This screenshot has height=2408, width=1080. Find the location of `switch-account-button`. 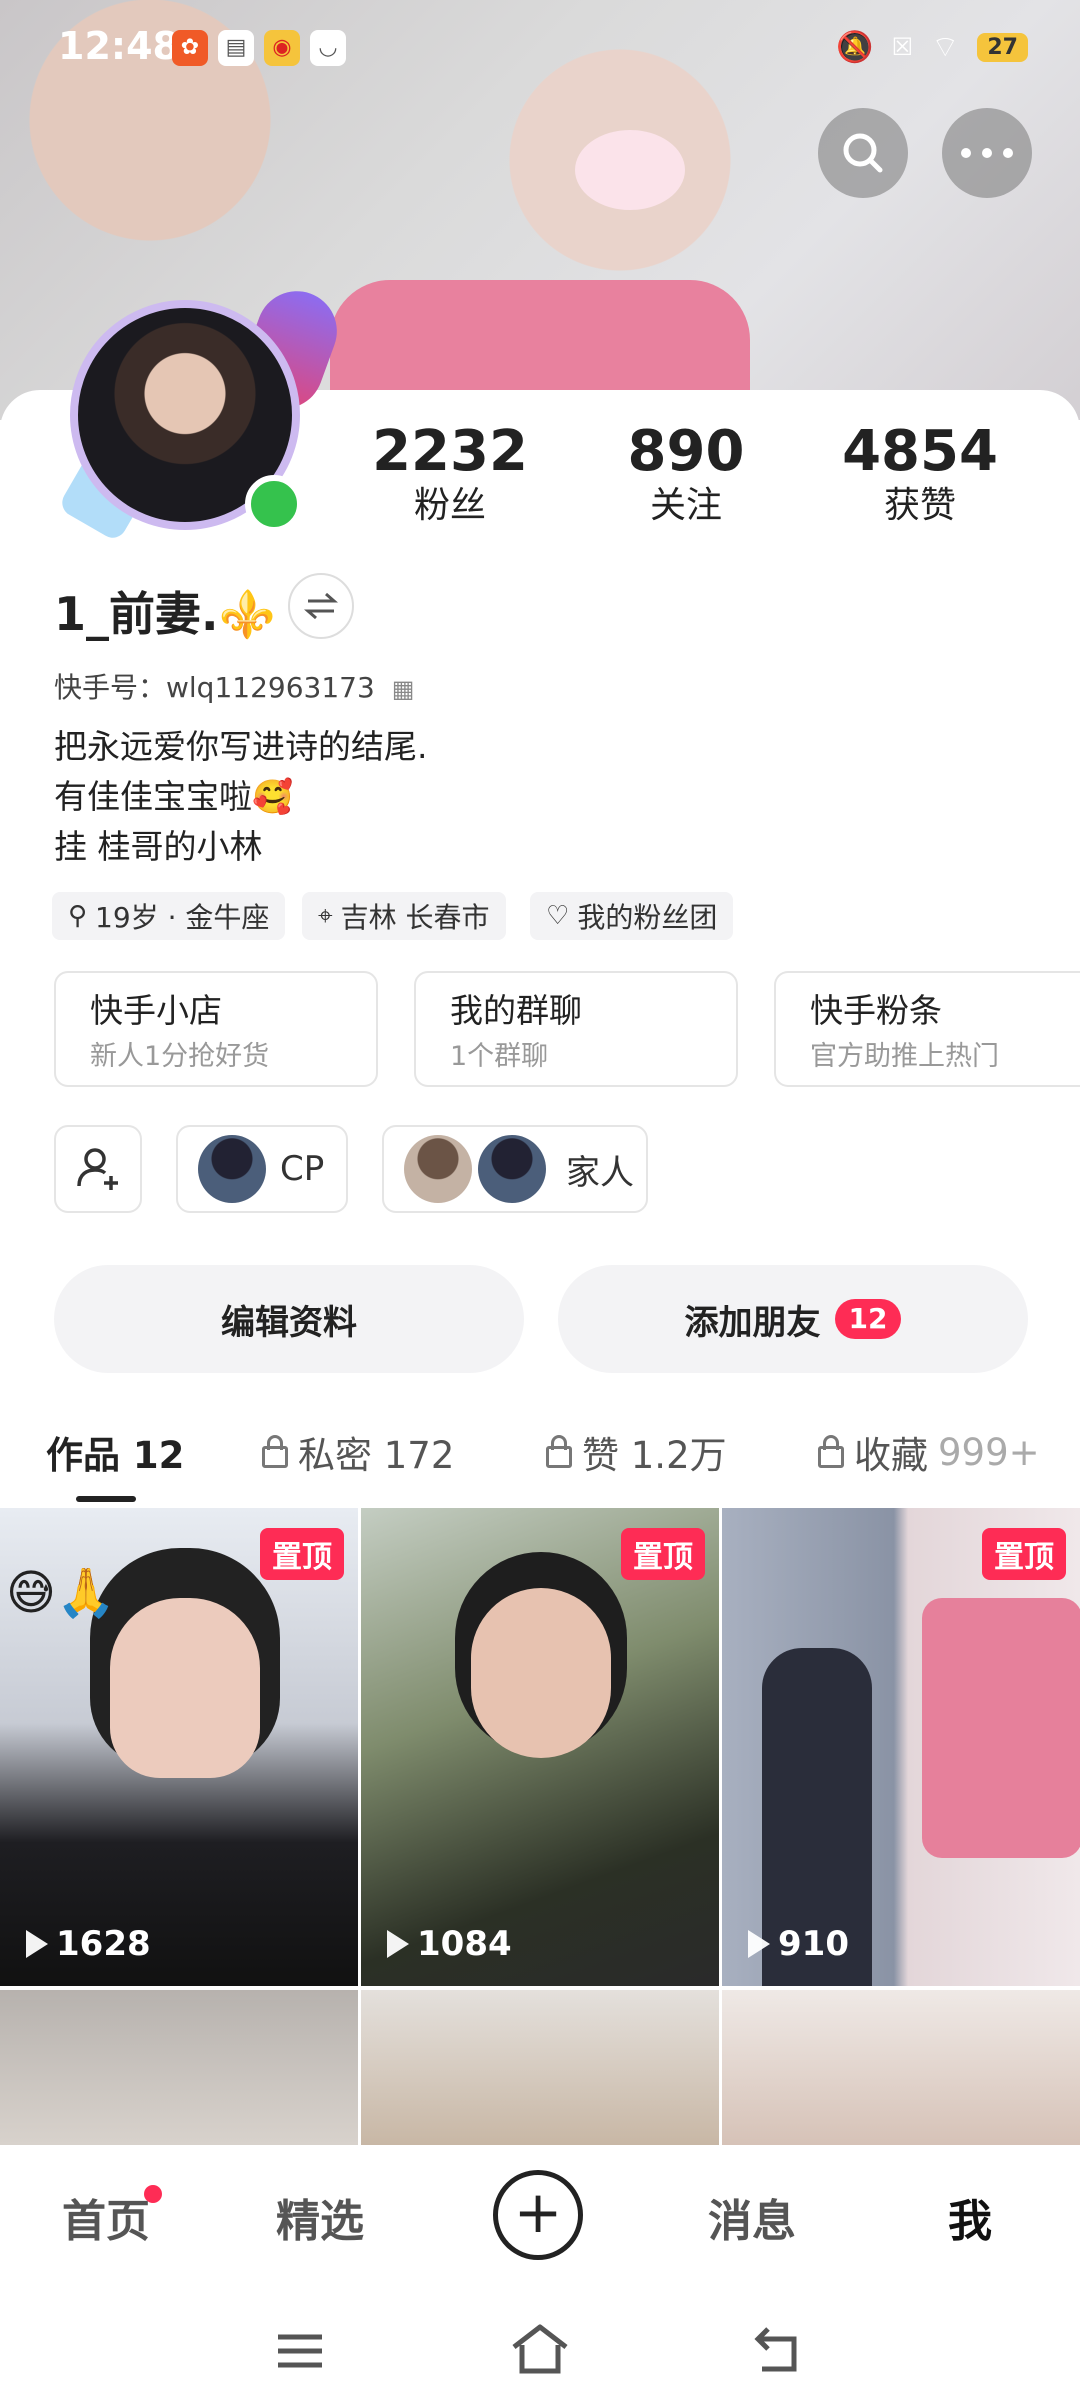

switch-account-button is located at coordinates (321, 606).